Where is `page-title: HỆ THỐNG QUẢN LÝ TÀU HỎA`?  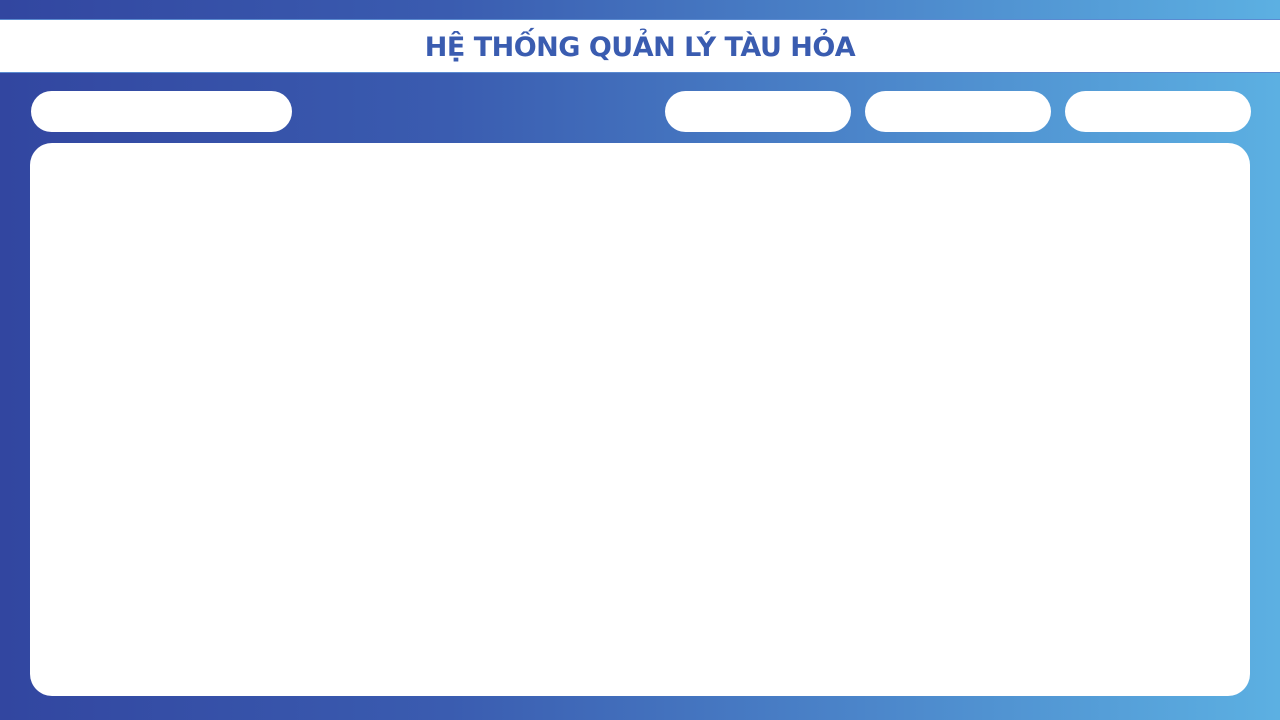 page-title: HỆ THỐNG QUẢN LÝ TÀU HỎA is located at coordinates (640, 47).